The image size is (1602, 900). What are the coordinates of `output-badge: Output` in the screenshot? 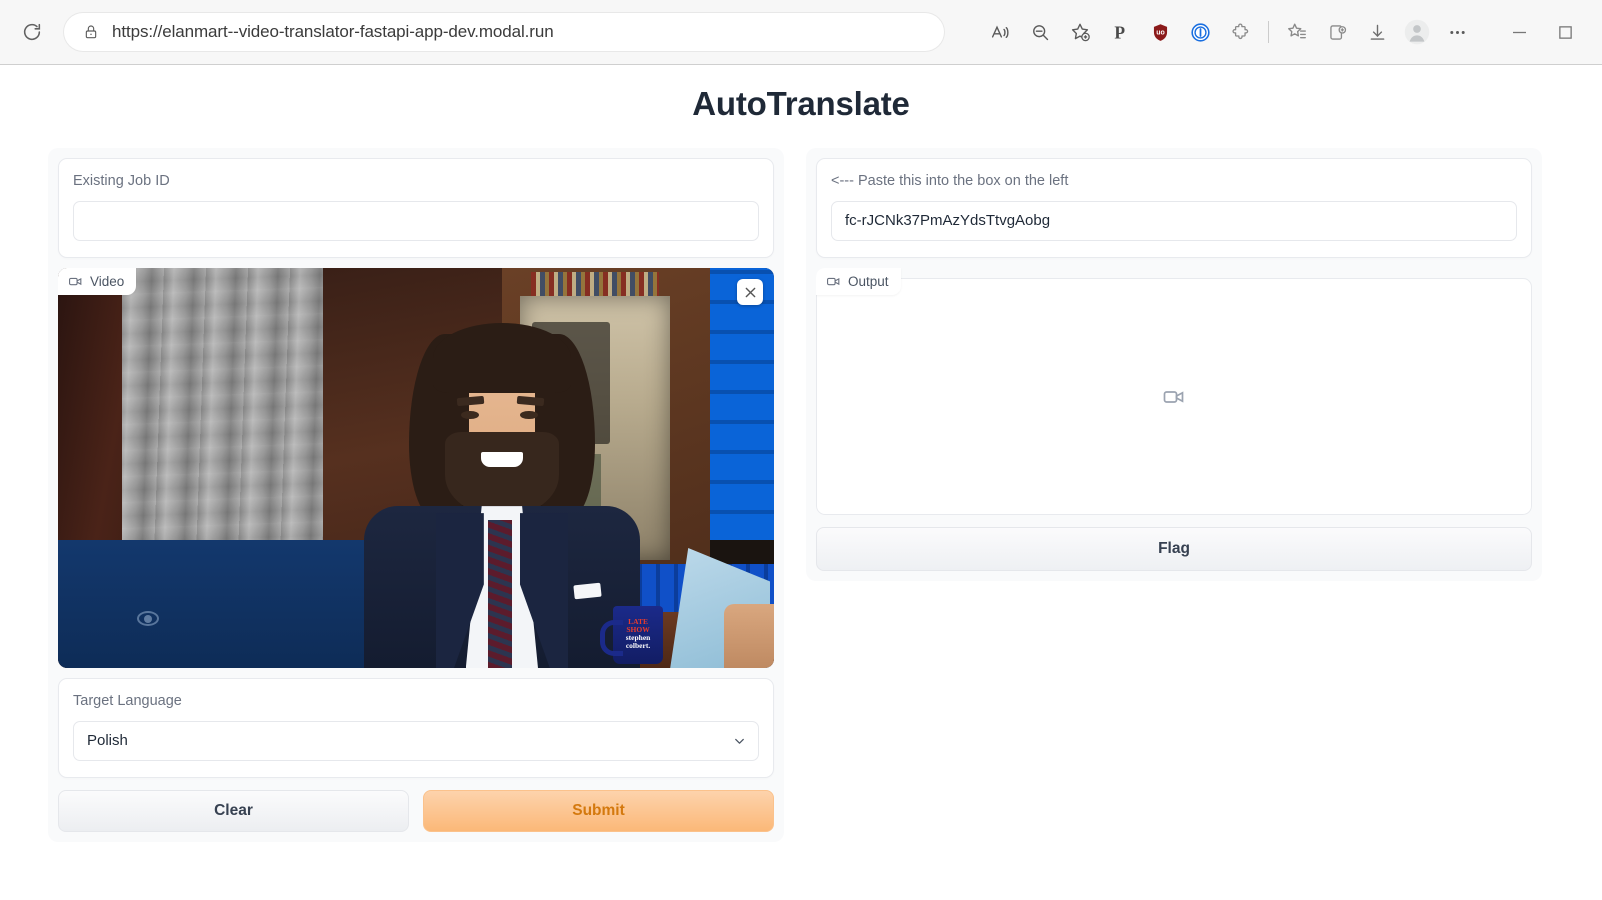 It's located at (858, 281).